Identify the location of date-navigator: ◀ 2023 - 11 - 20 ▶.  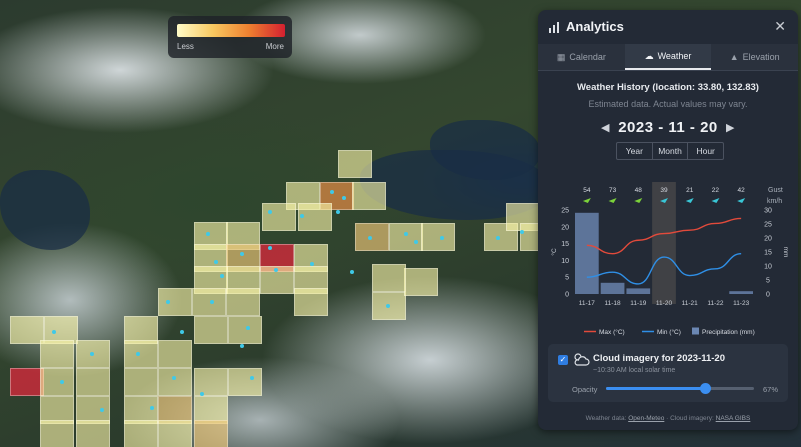
(668, 129).